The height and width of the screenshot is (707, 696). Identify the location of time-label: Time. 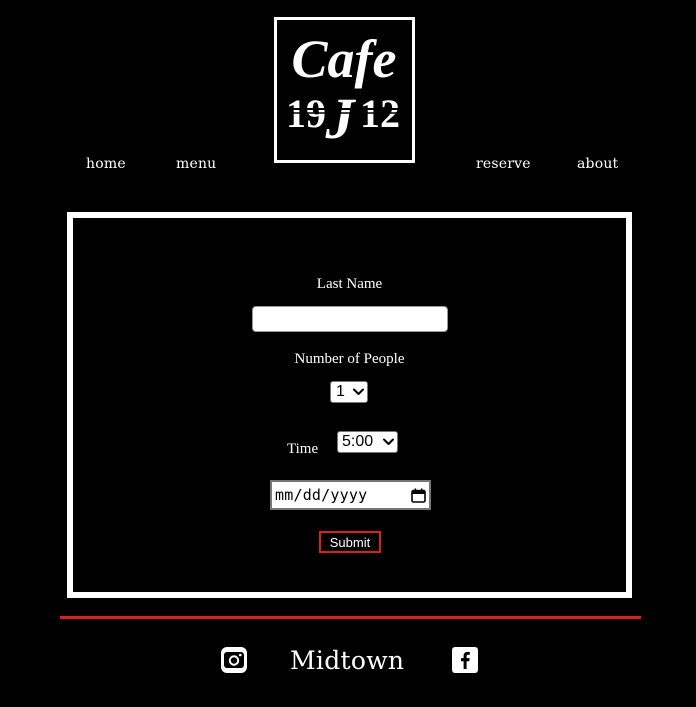
(303, 449).